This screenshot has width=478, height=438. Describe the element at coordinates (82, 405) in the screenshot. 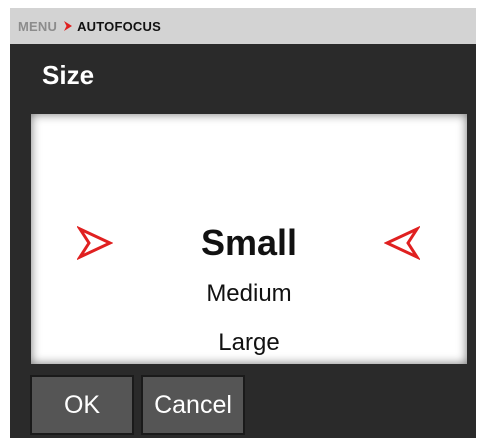

I see `ok-button: OK` at that location.